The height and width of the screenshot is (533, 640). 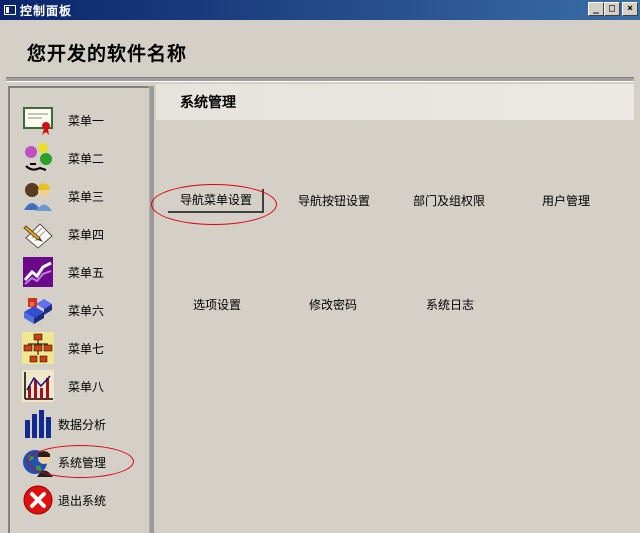 I want to click on sidebar-item-menu8: 菜单八, so click(x=63, y=386).